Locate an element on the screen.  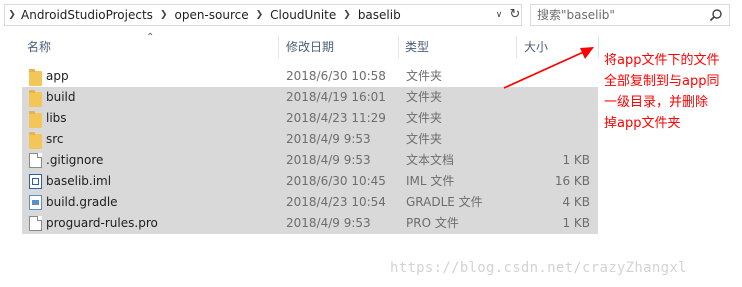
text-file-icon is located at coordinates (35, 160).